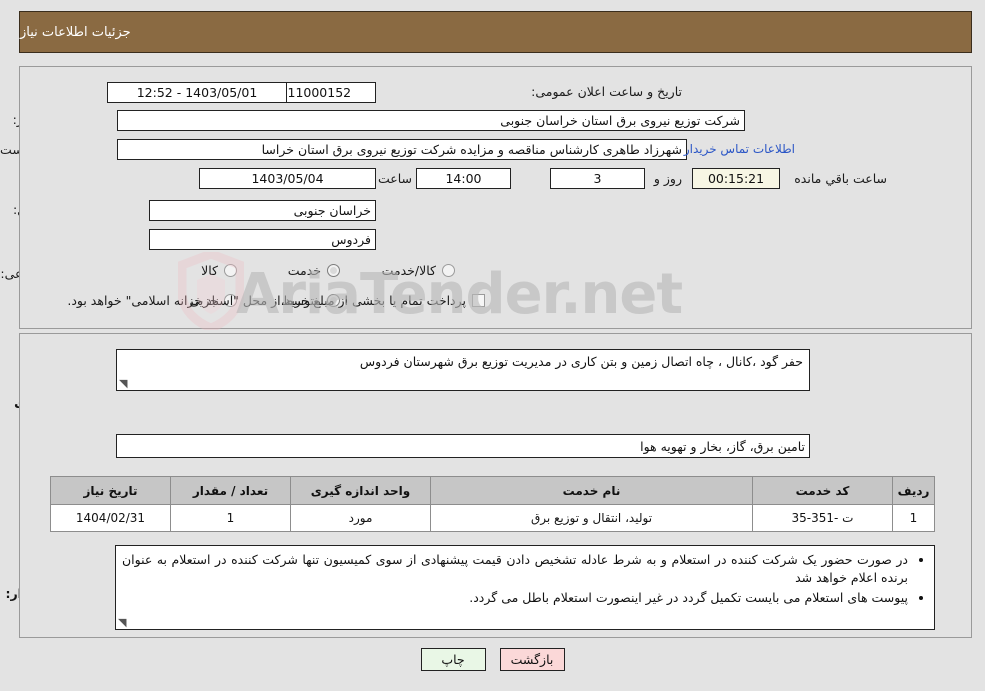  Describe the element at coordinates (431, 120) in the screenshot. I see `buyer-org-value: شرکت توزیع نیروی برق استان خراسان جنوبی` at that location.